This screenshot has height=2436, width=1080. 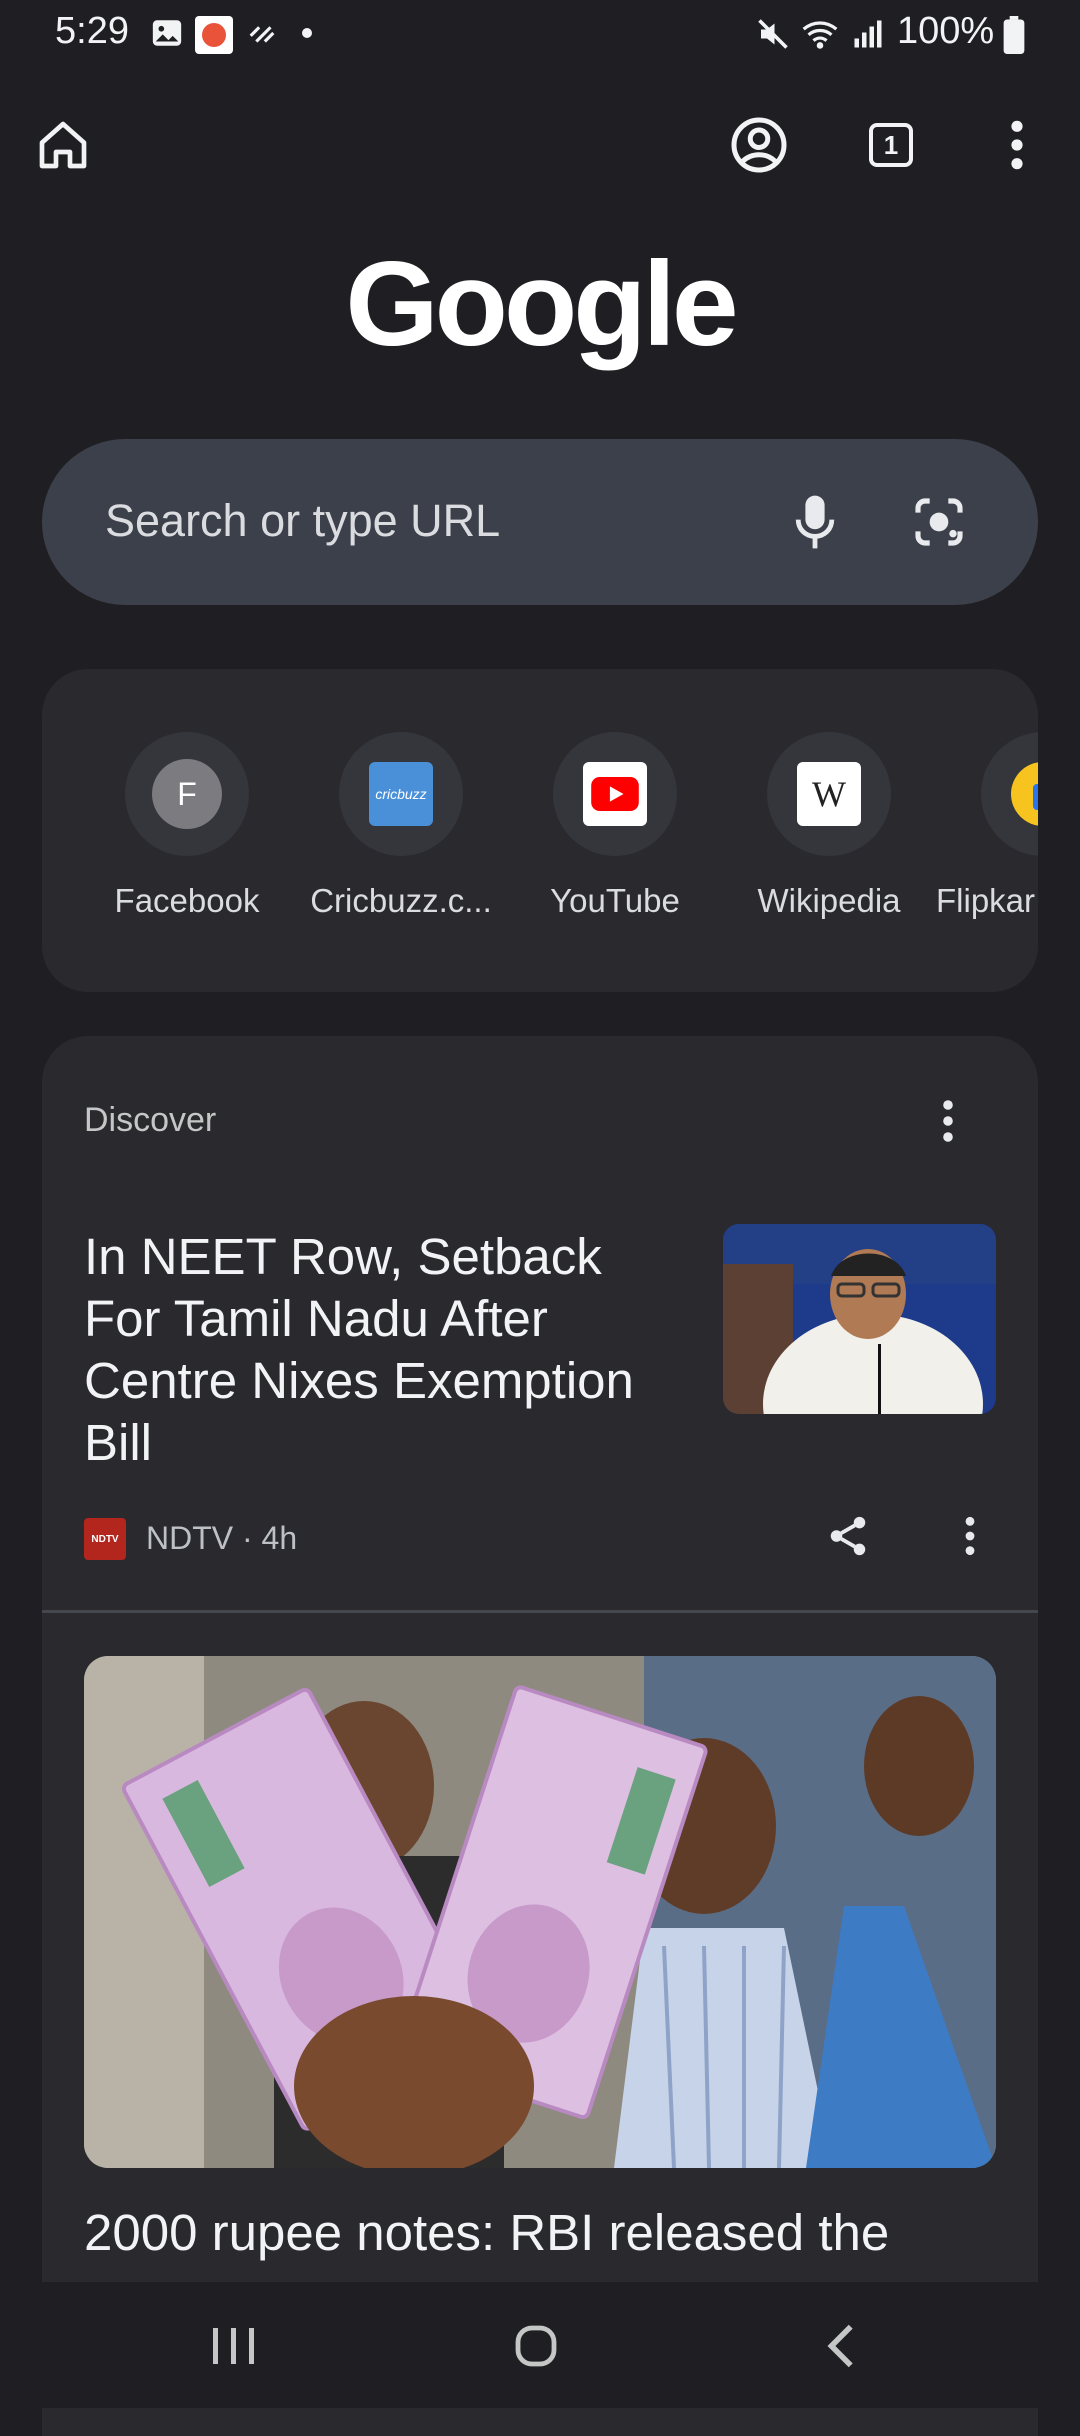 I want to click on microphone-icon, so click(x=815, y=522).